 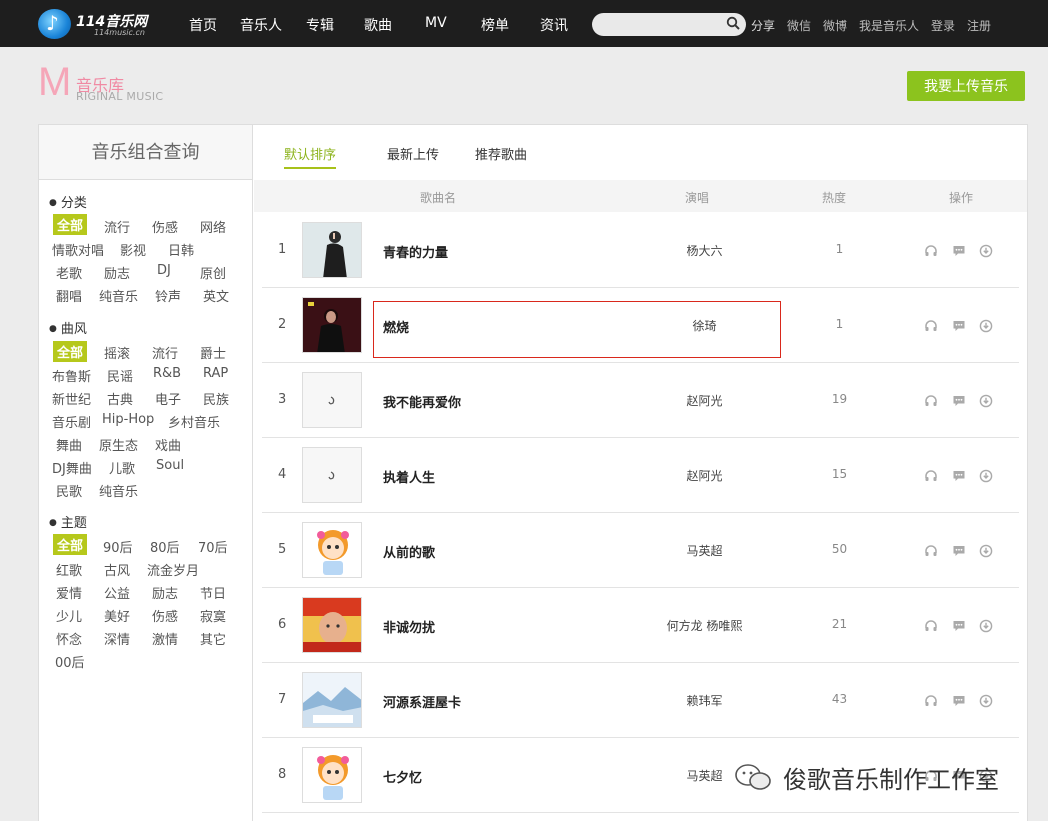 What do you see at coordinates (128, 419) in the screenshot?
I see `tag-genre: Hip-Hop` at bounding box center [128, 419].